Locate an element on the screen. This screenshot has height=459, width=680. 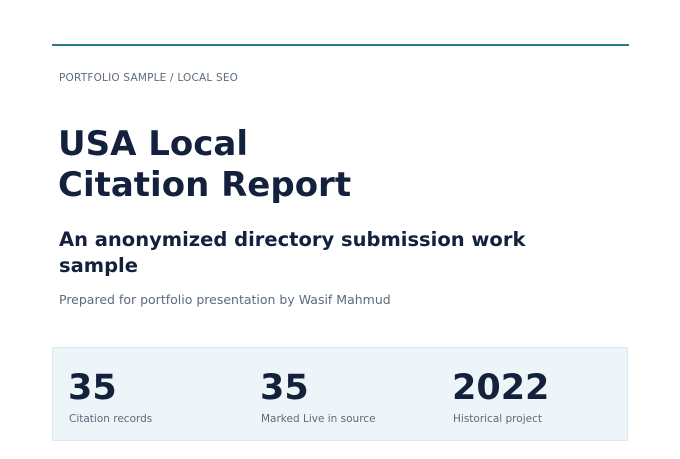
stat-label: Historical project is located at coordinates (497, 419).